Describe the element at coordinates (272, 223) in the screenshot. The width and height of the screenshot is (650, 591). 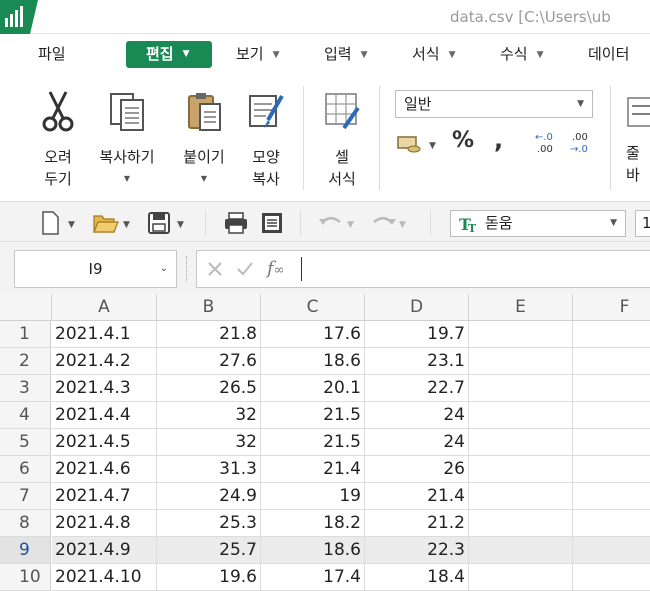
I see `print-preview-button` at that location.